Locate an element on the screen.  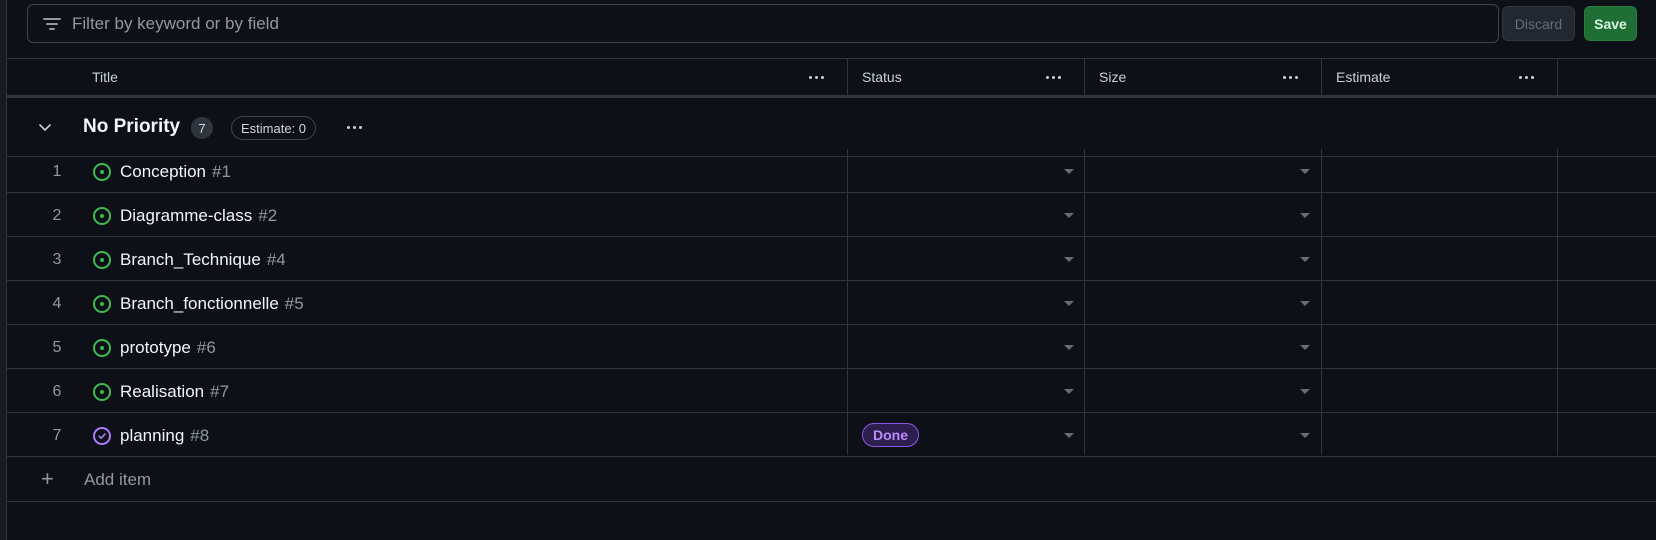
group-menu-icon is located at coordinates (354, 127).